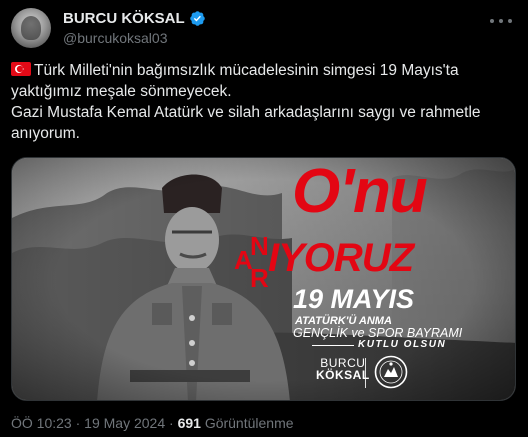  What do you see at coordinates (365, 373) in the screenshot?
I see `logo-divider` at bounding box center [365, 373].